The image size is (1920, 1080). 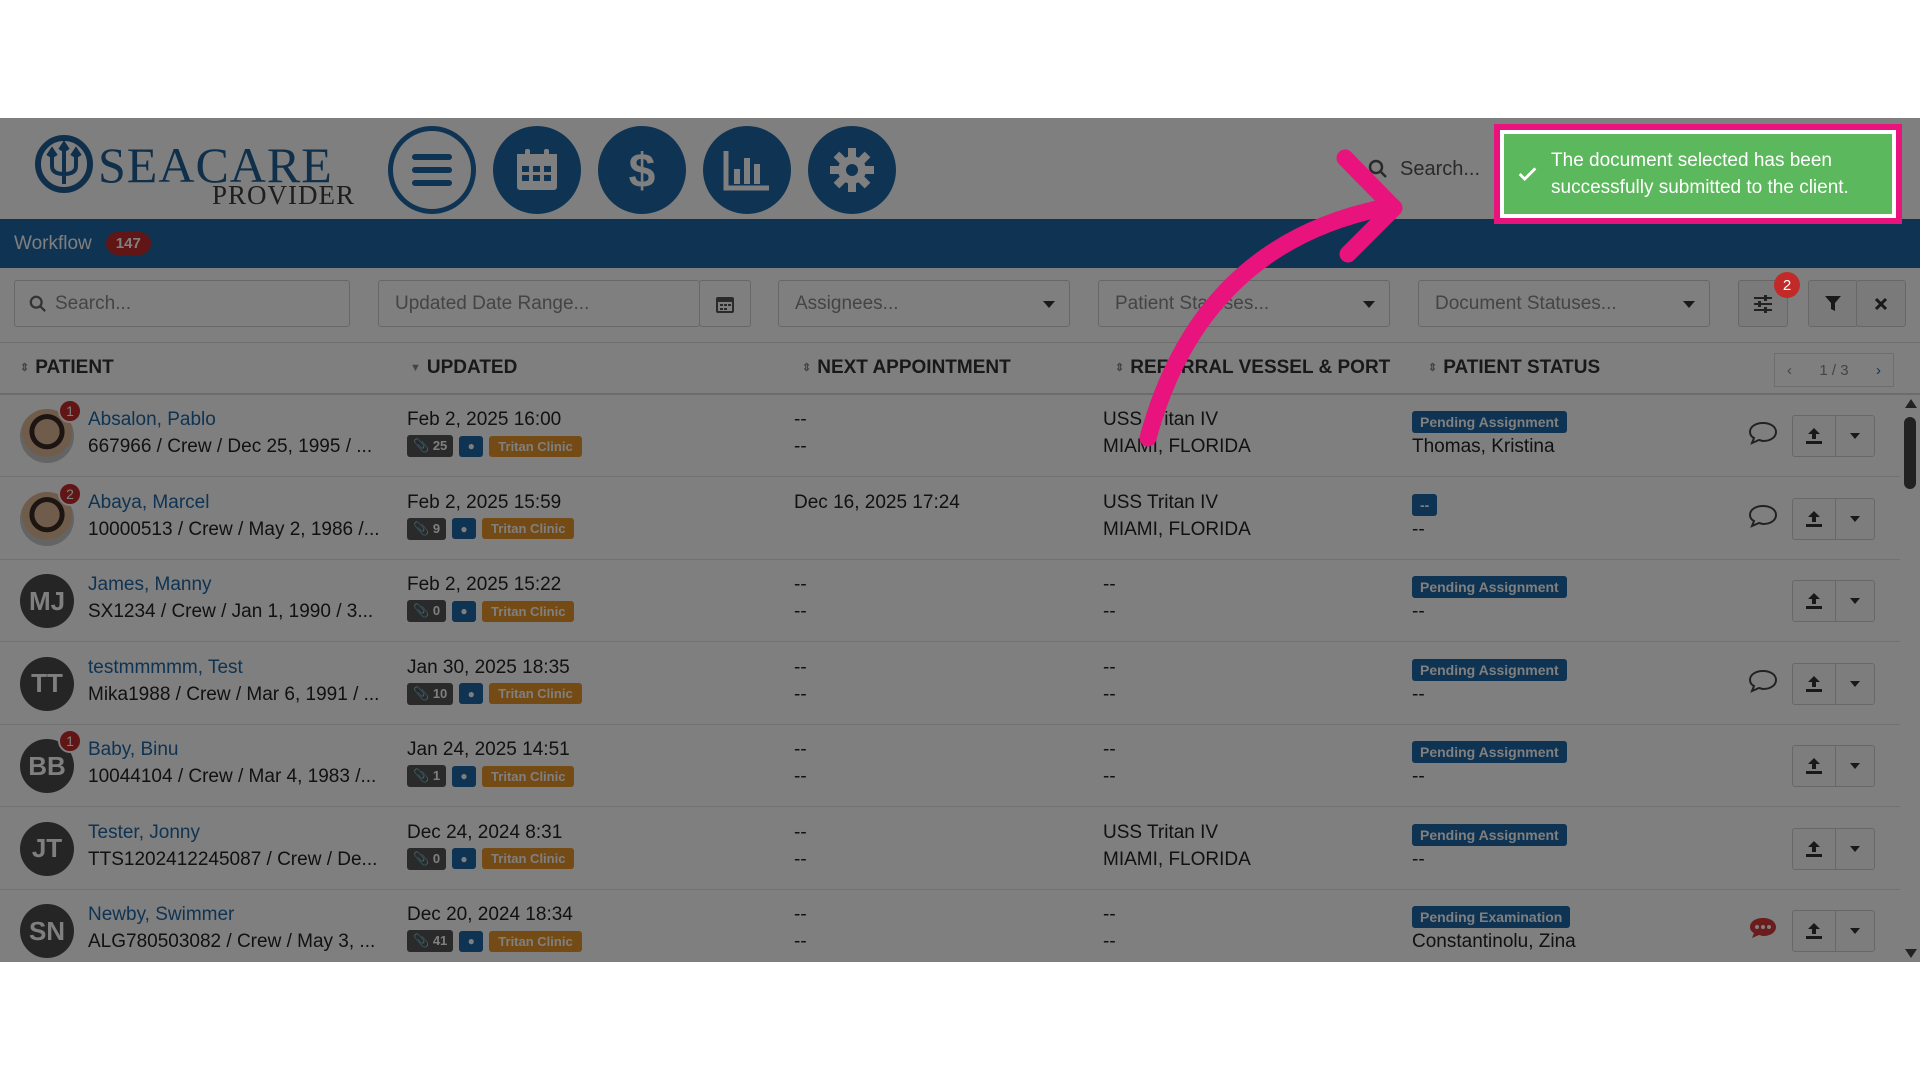 I want to click on header-patient-status: ⇕ PATIENT STATUS, so click(x=1514, y=368).